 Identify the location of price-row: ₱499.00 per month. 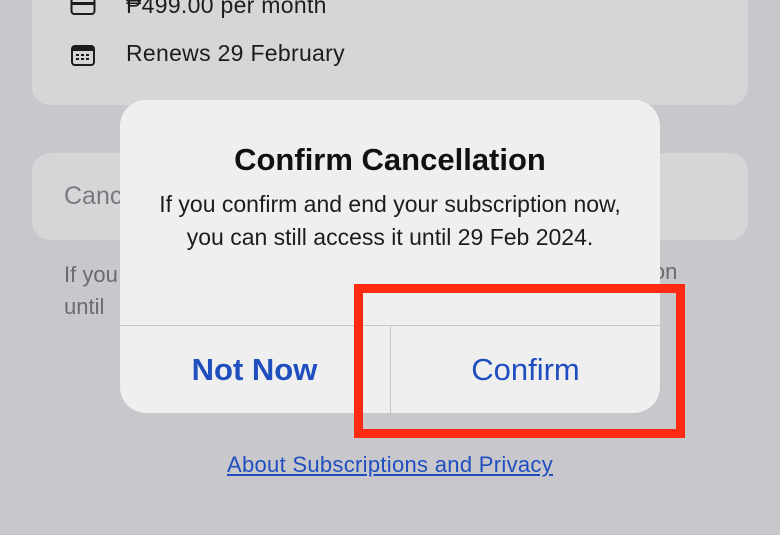
(198, 9).